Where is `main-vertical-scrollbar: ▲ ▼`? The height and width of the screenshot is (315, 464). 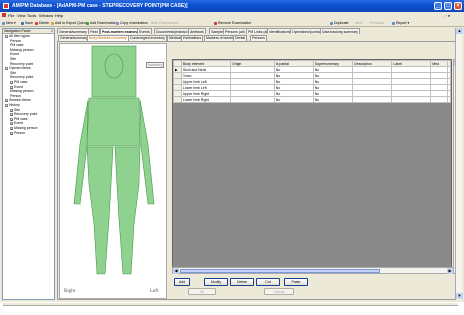 main-vertical-scrollbar: ▲ ▼ is located at coordinates (459, 164).